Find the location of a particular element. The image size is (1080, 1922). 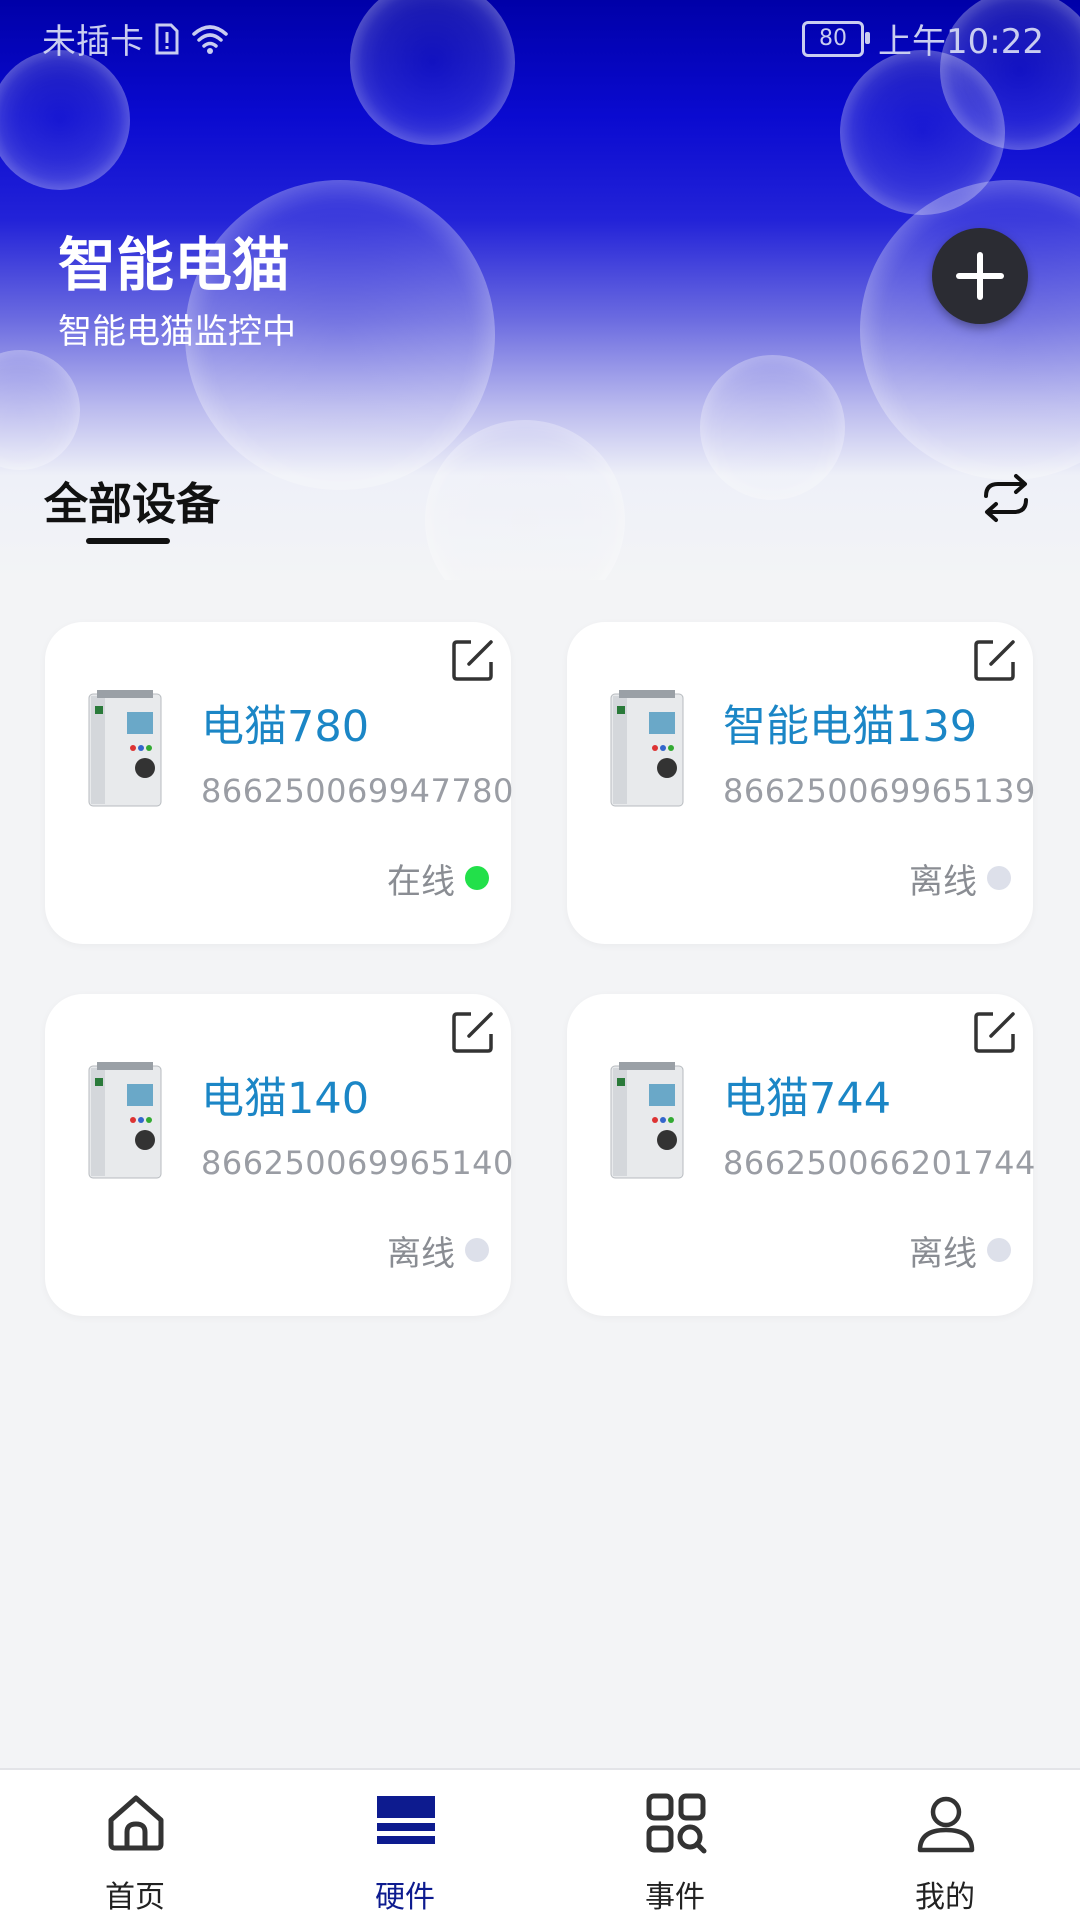

device-name: 电猫744 is located at coordinates (807, 1099).